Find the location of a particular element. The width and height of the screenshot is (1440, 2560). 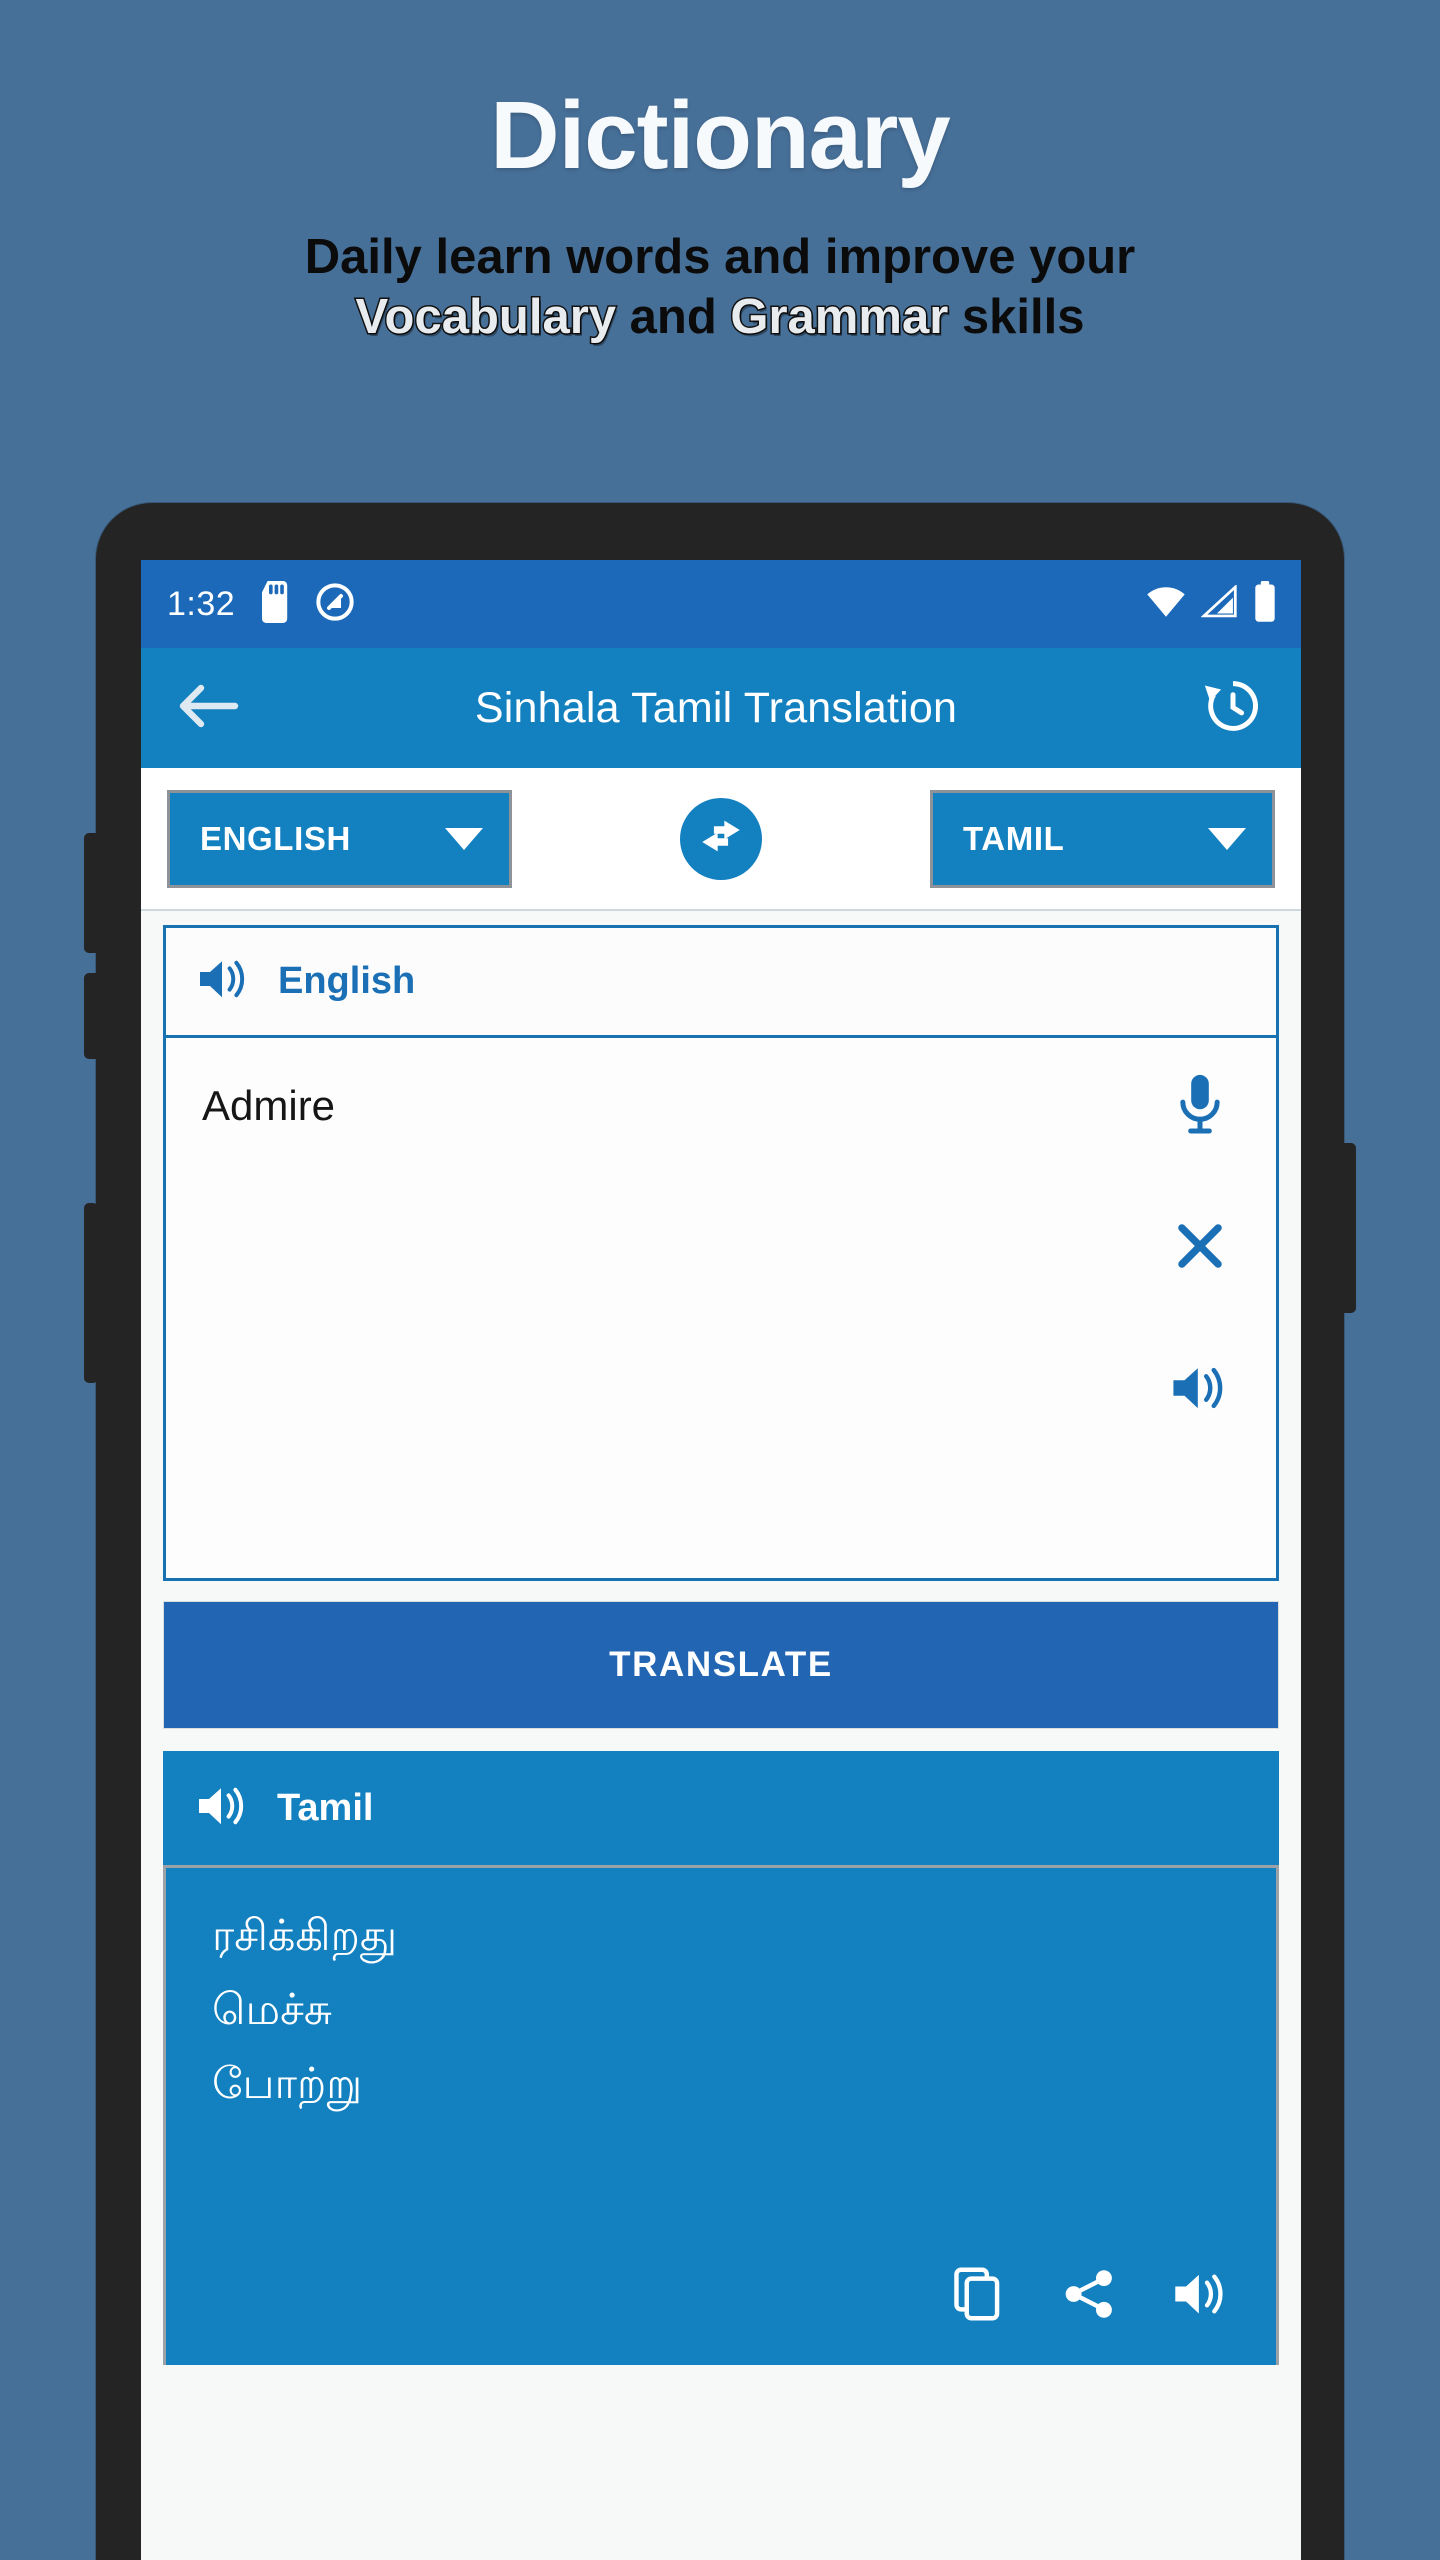

speak-source-button is located at coordinates (1200, 1390).